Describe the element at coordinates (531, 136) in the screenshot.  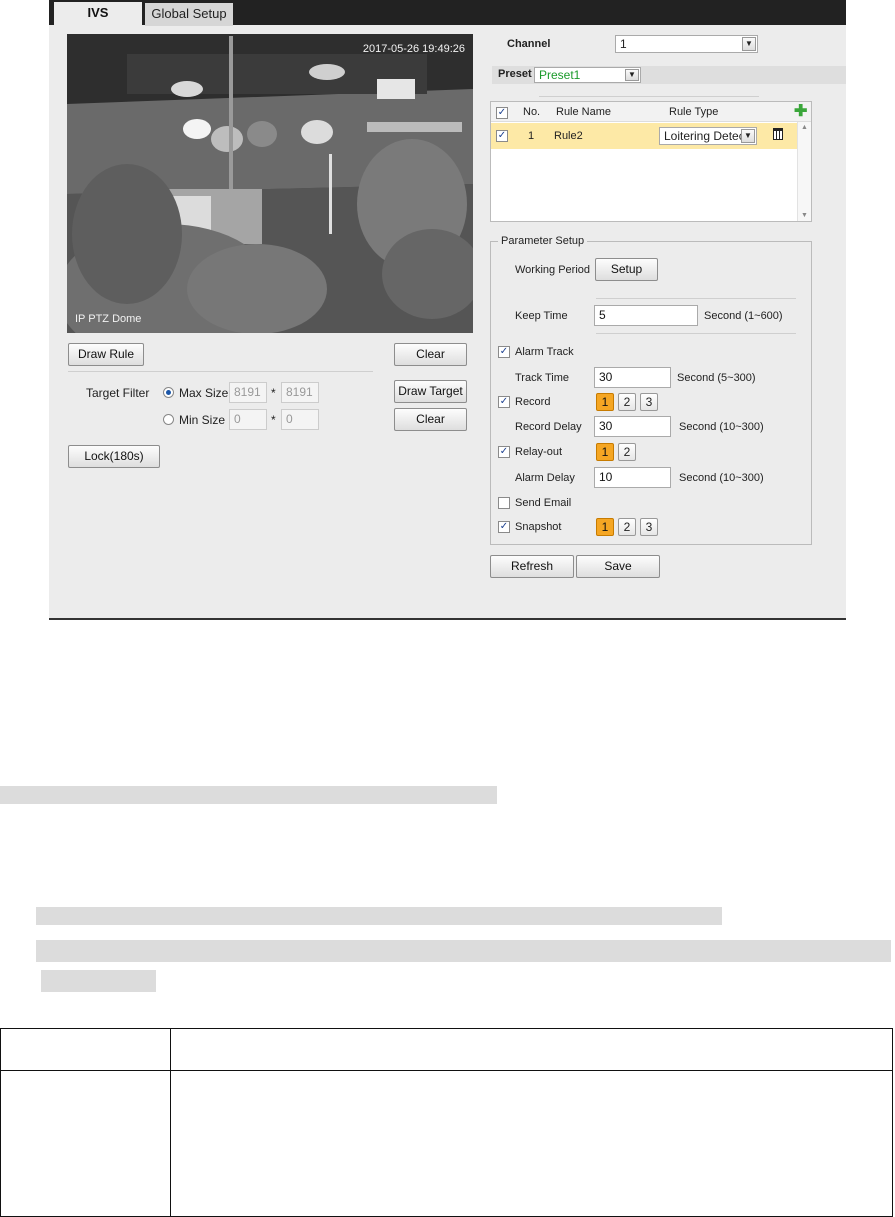
I see `rule-no: 1` at that location.